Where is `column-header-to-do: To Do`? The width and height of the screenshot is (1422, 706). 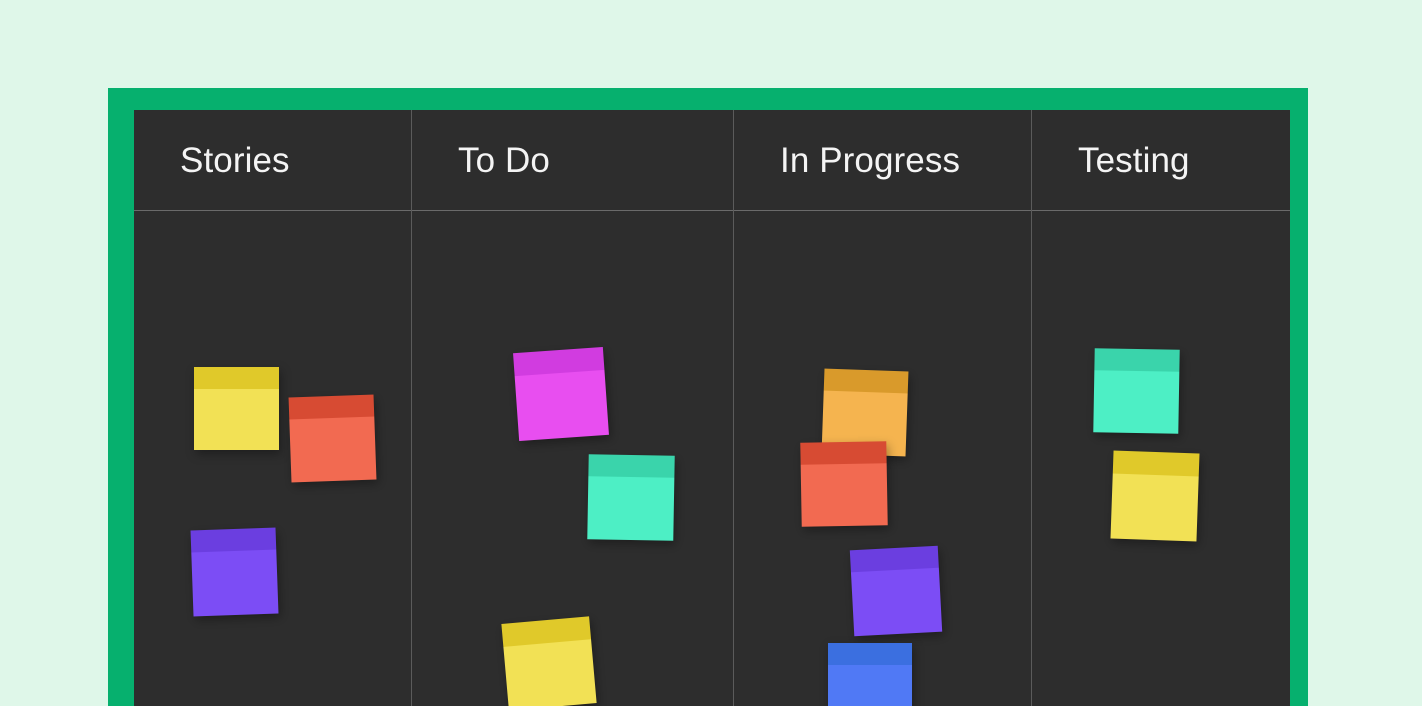
column-header-to-do: To Do is located at coordinates (572, 160).